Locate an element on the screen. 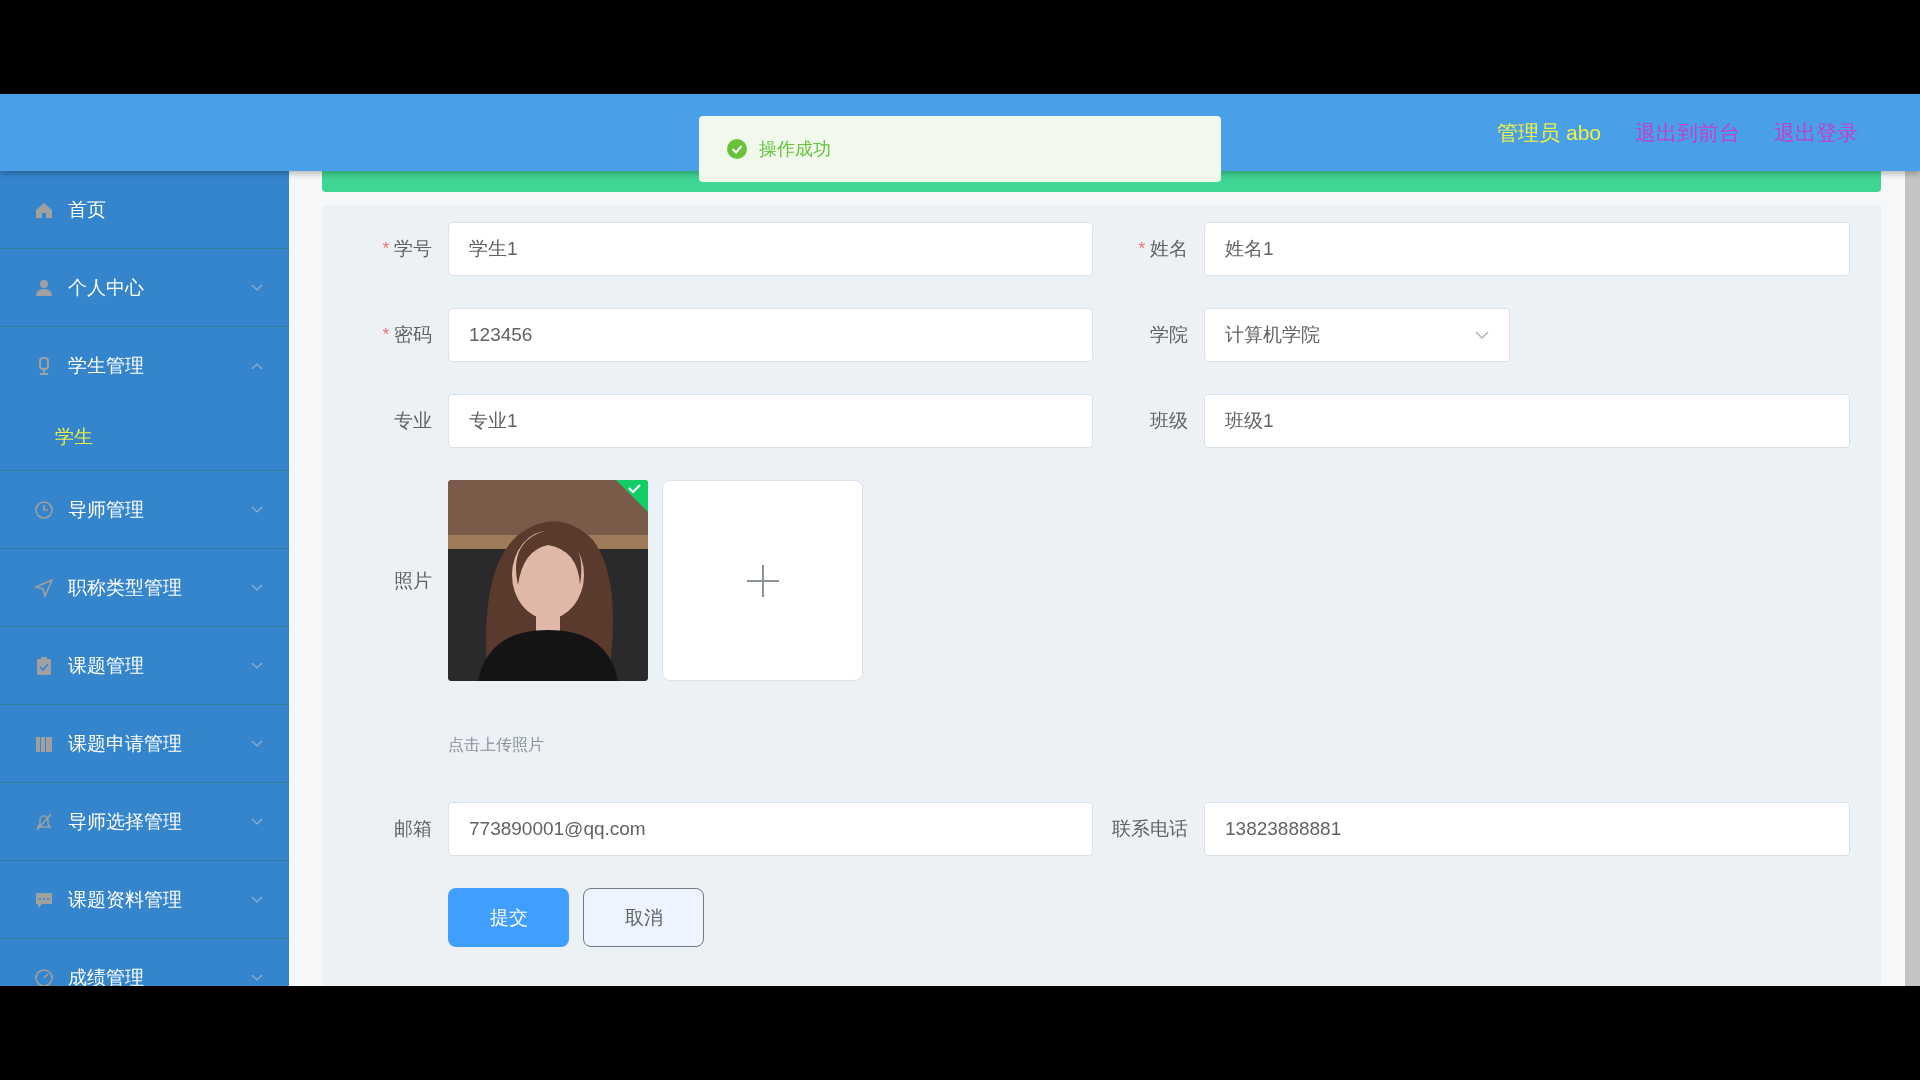  bell-off-icon is located at coordinates (44, 821).